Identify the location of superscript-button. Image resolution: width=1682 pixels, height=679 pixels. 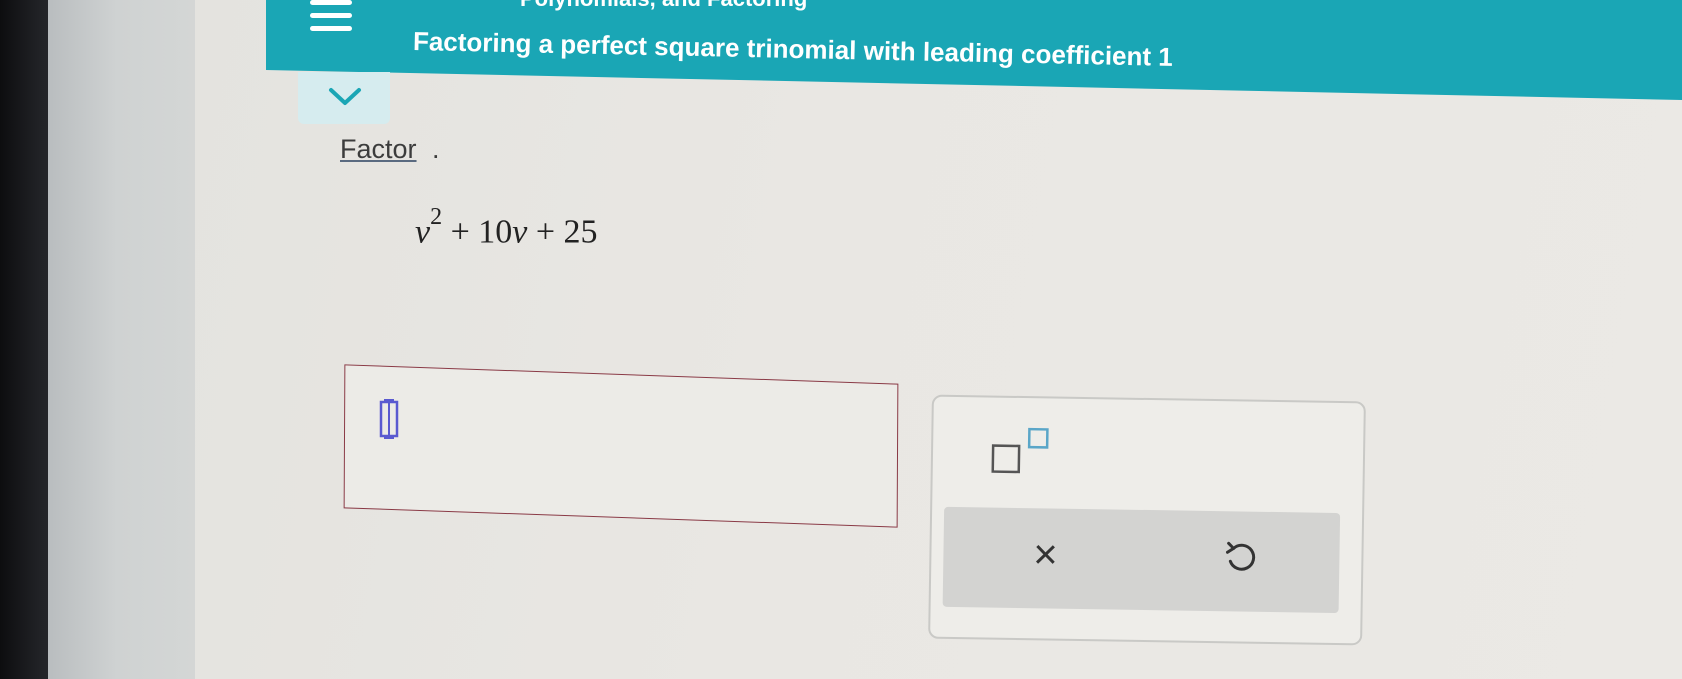
(1026, 451).